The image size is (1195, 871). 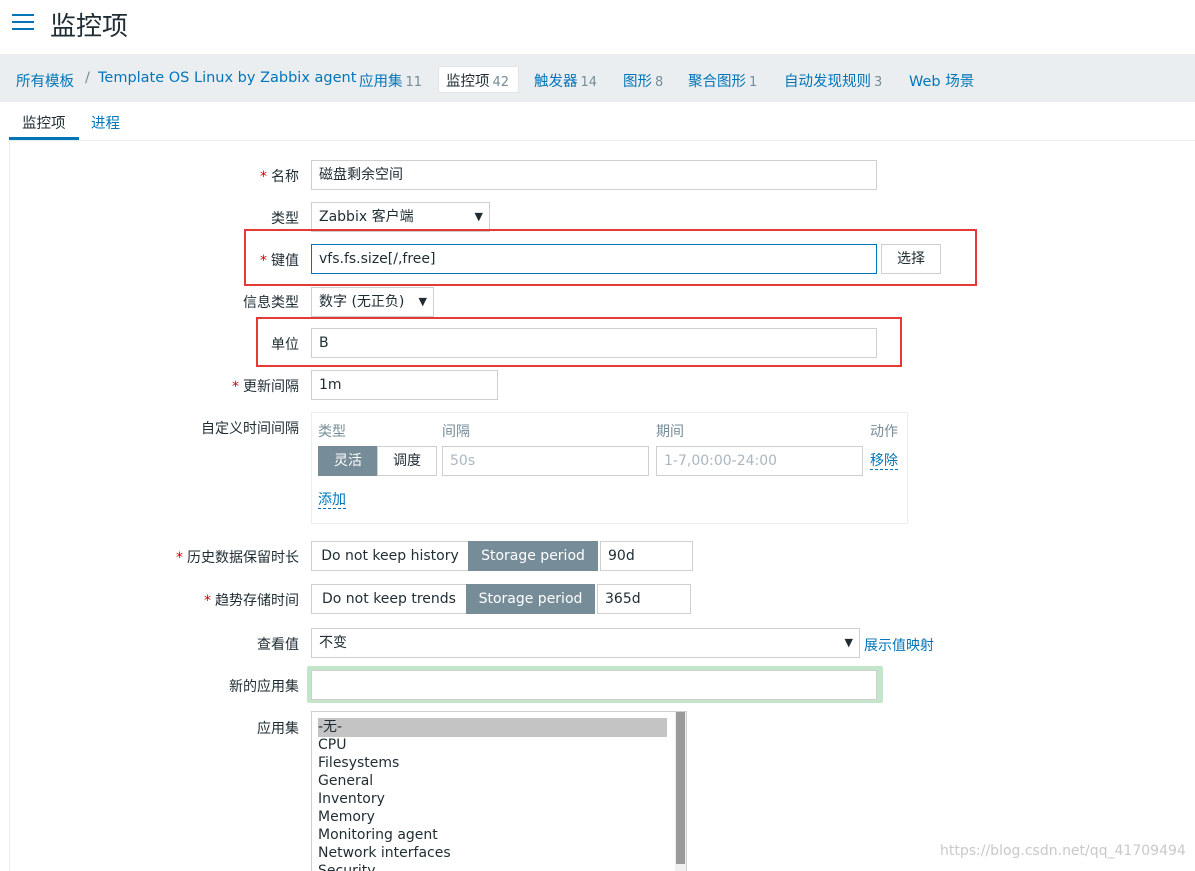 I want to click on update-interval-label: * 更新间隔, so click(x=265, y=387).